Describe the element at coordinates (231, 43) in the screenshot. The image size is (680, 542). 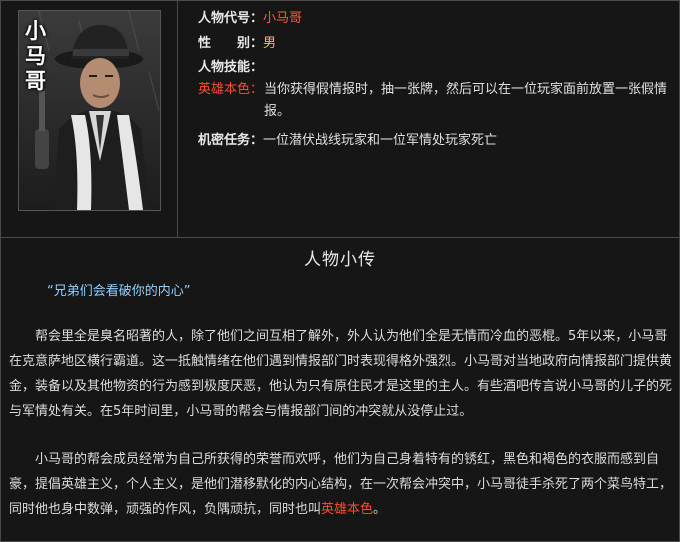
I see `gender-label: 性 别：` at that location.